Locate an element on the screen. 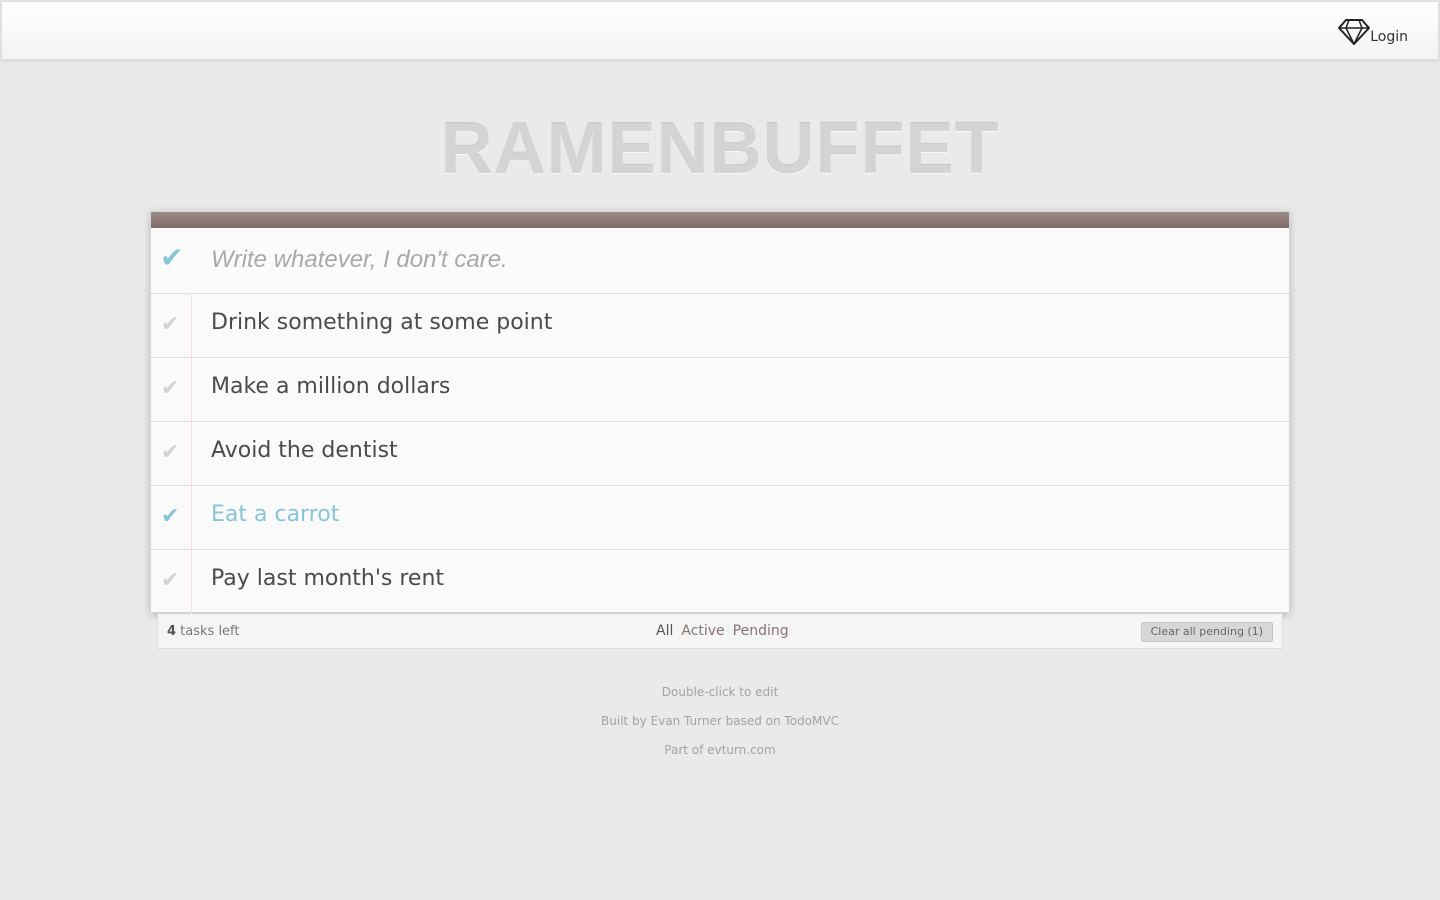  info-site: Part of evturn.com is located at coordinates (720, 750).